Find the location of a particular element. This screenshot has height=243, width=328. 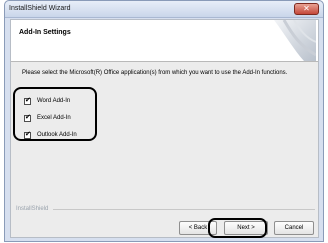

page-title: Add-In Settings is located at coordinates (45, 32).